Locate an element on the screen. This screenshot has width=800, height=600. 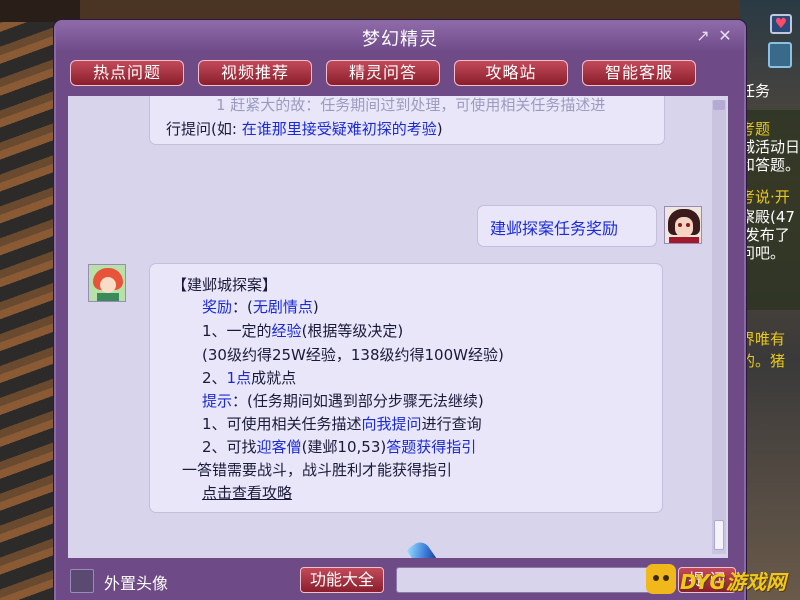
guide-link: 点击查看攻略 is located at coordinates (247, 492).